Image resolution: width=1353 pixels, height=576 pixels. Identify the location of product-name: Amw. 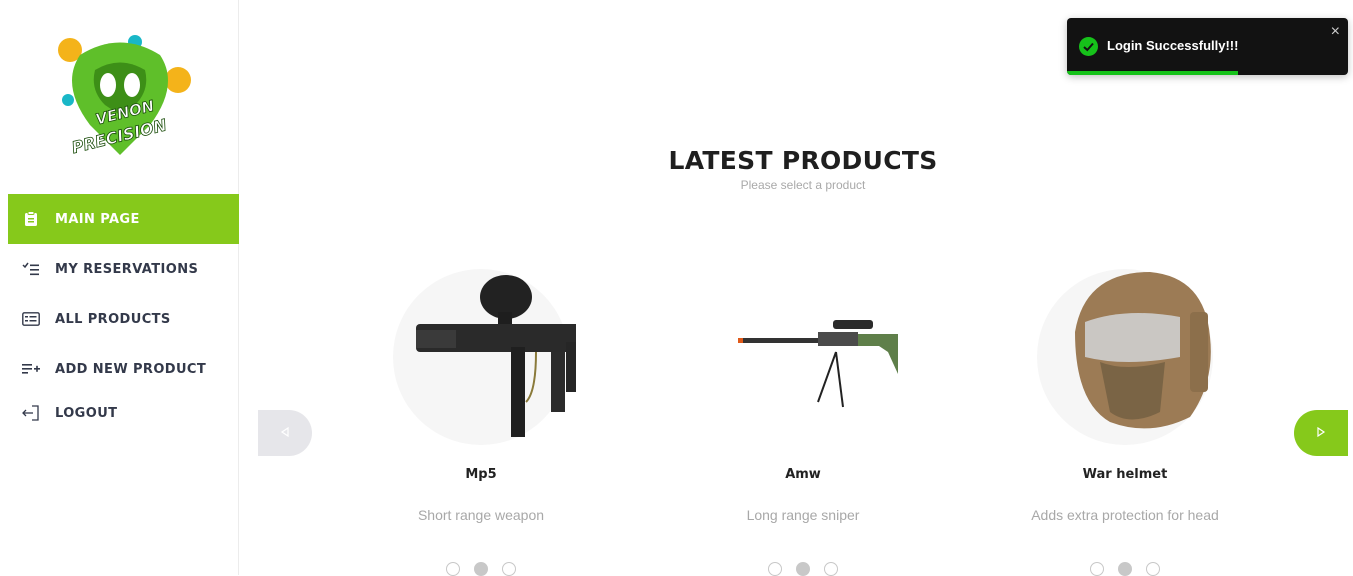
(803, 474).